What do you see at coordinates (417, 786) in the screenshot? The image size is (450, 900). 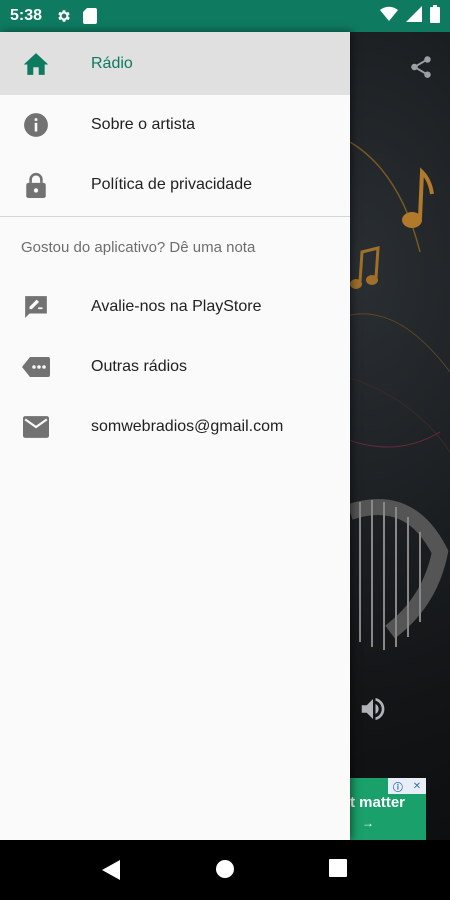 I see `ad-close-icon: ✕` at bounding box center [417, 786].